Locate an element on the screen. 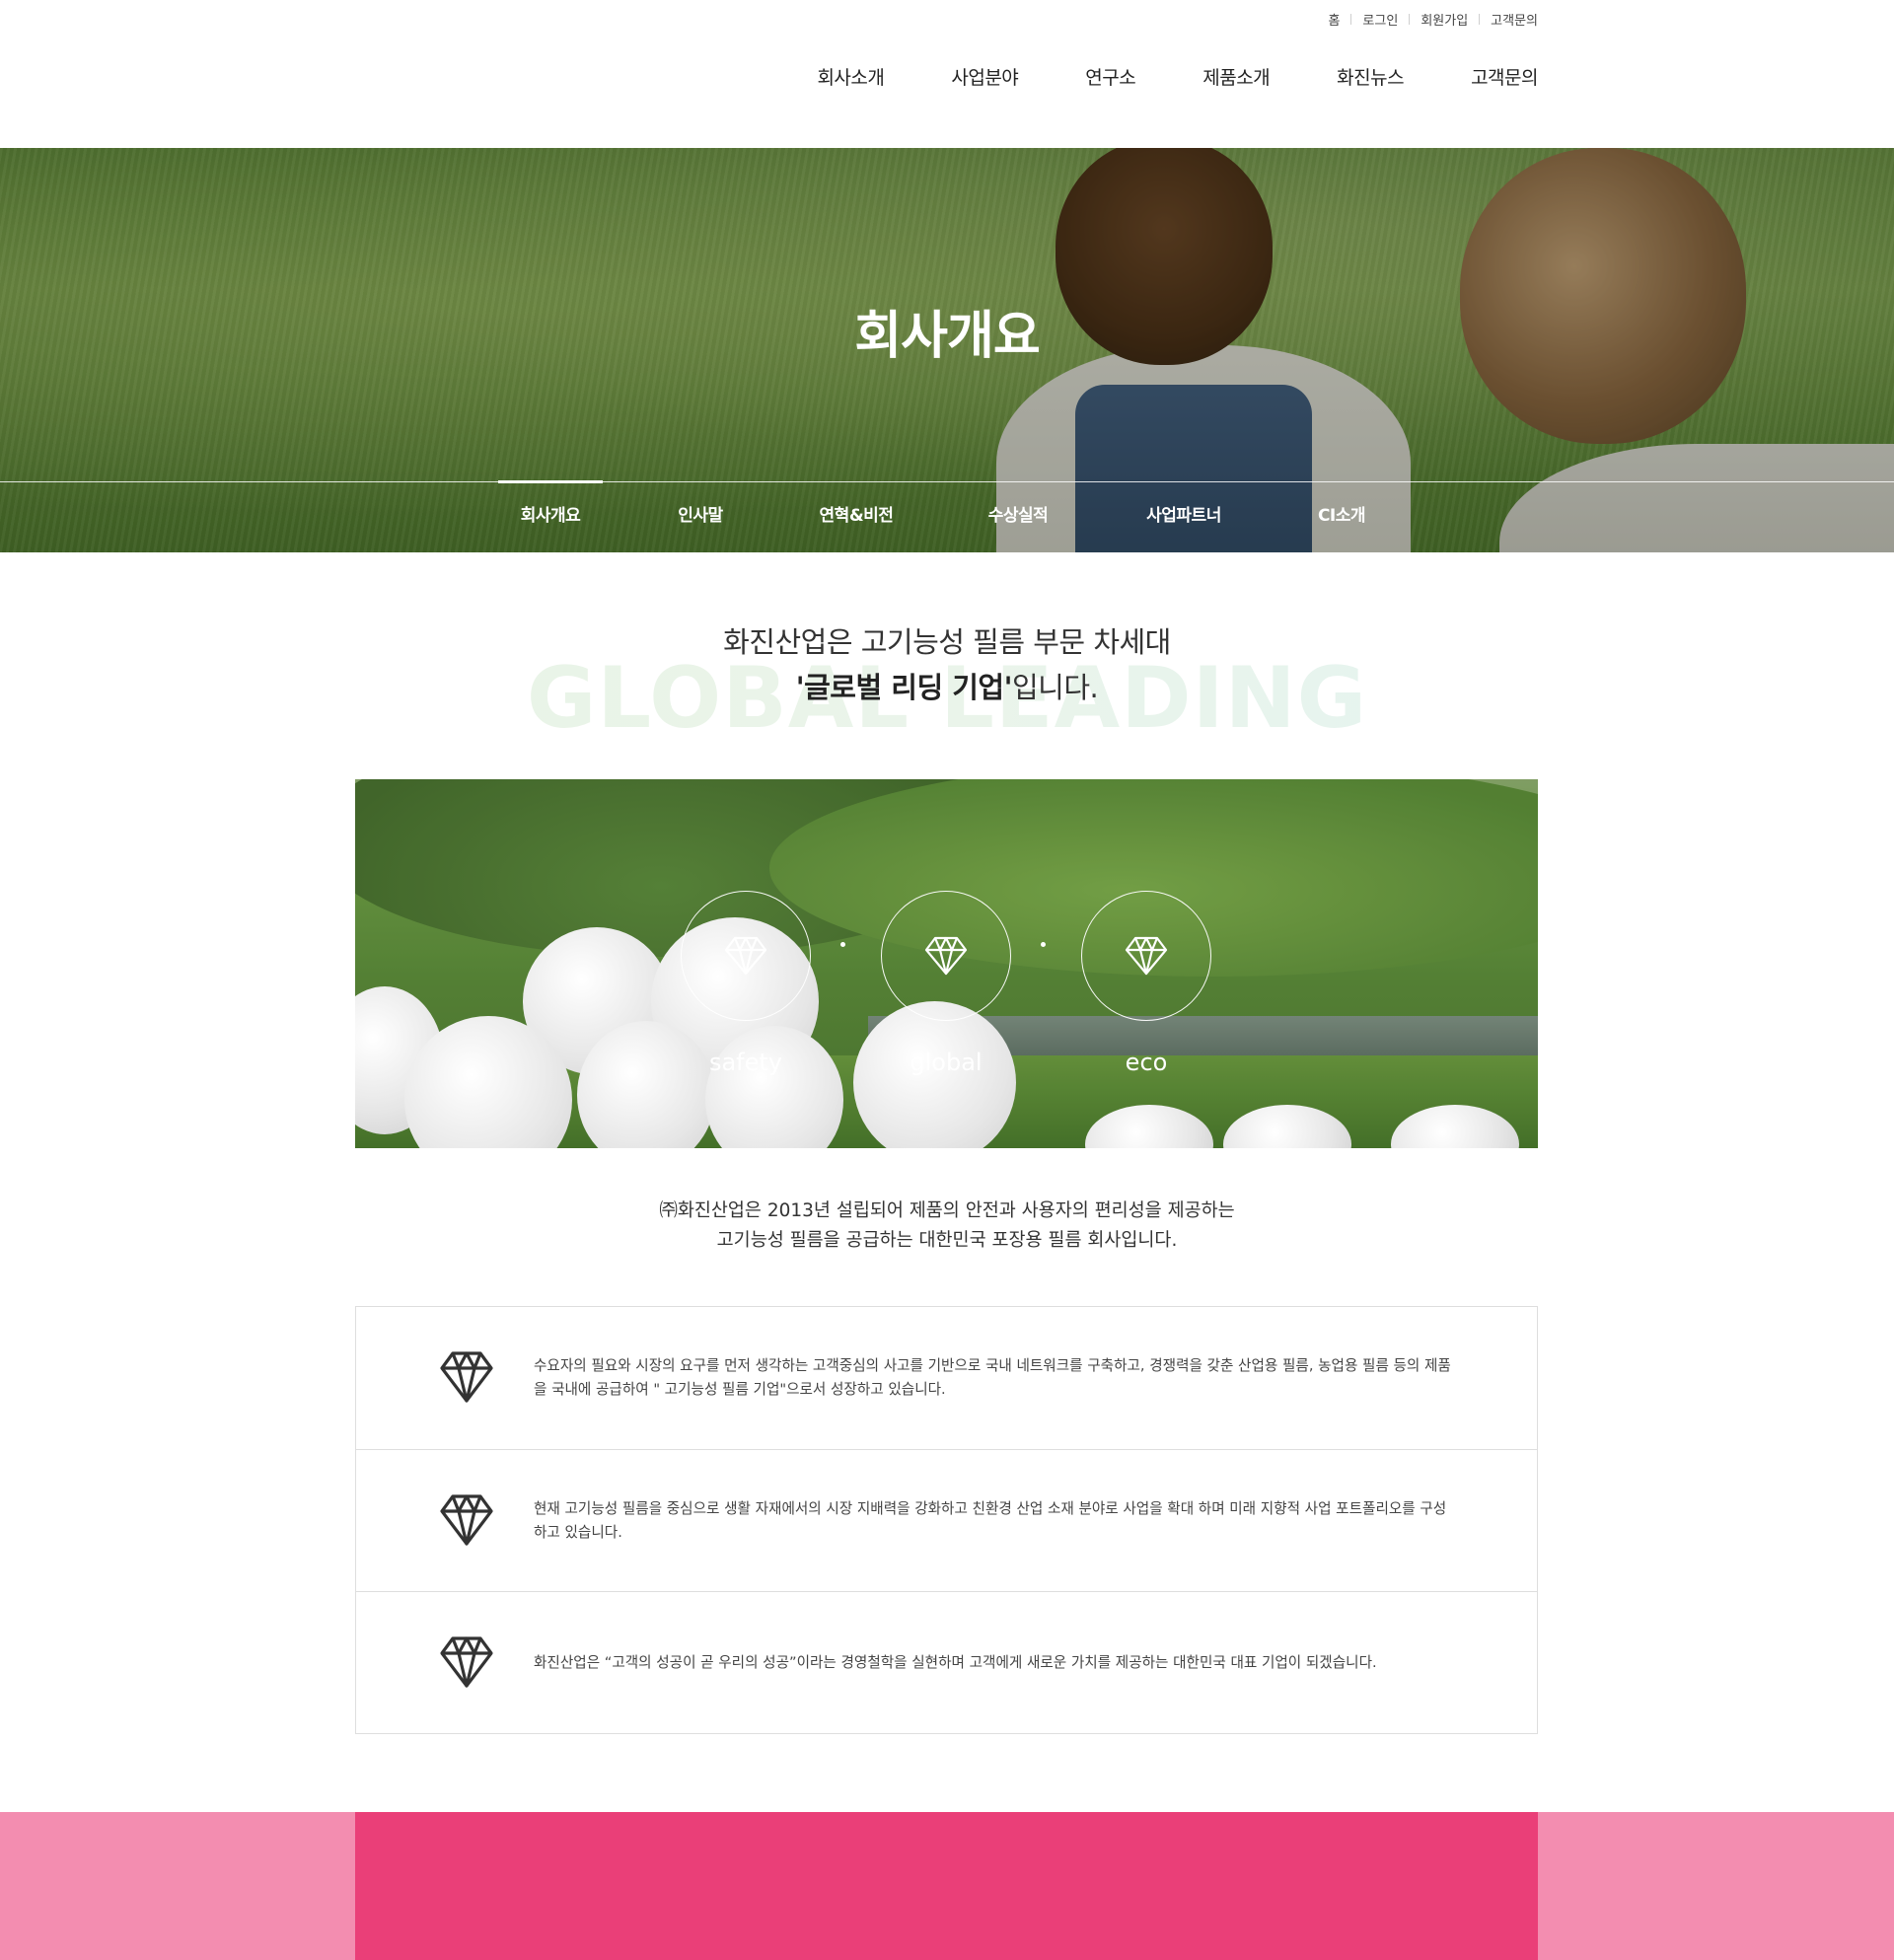  main-nav-products: 제품소개 is located at coordinates (1236, 77).